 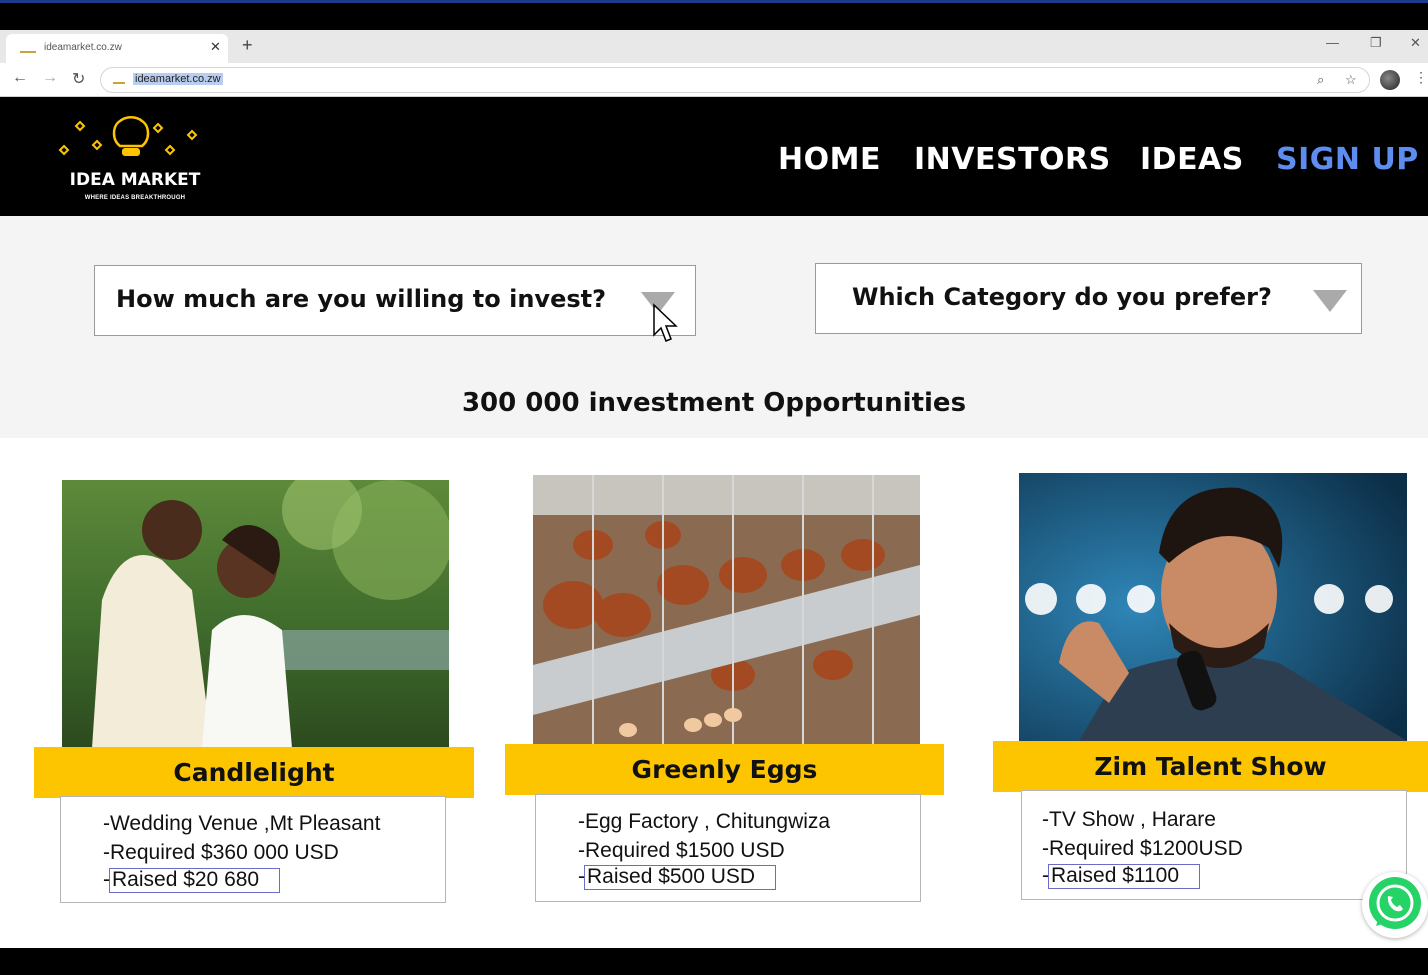 I want to click on card-raised: Raised $500 USD, so click(x=677, y=877).